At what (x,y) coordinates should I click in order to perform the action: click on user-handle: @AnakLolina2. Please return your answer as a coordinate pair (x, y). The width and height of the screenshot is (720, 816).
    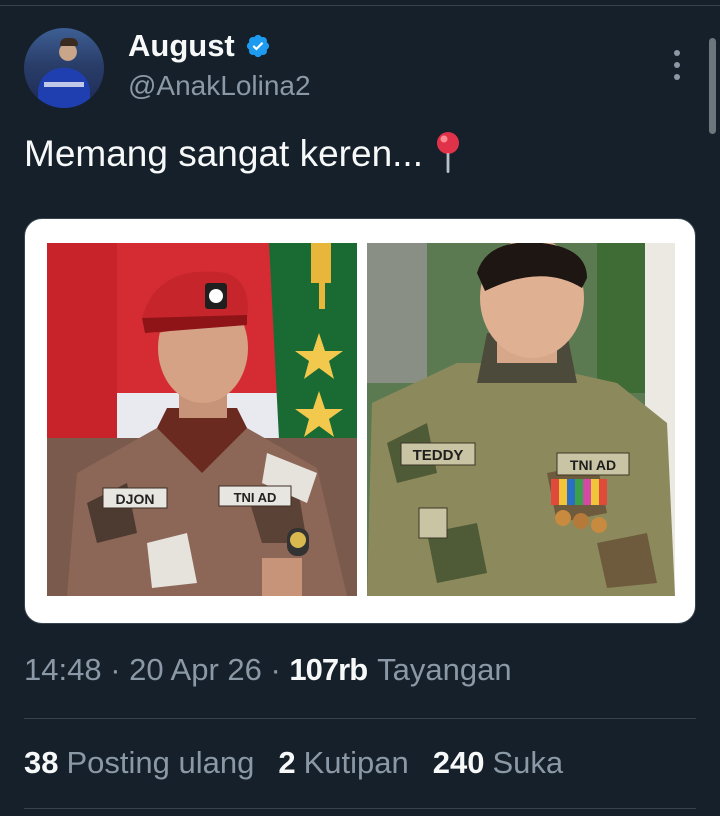
    Looking at the image, I should click on (219, 86).